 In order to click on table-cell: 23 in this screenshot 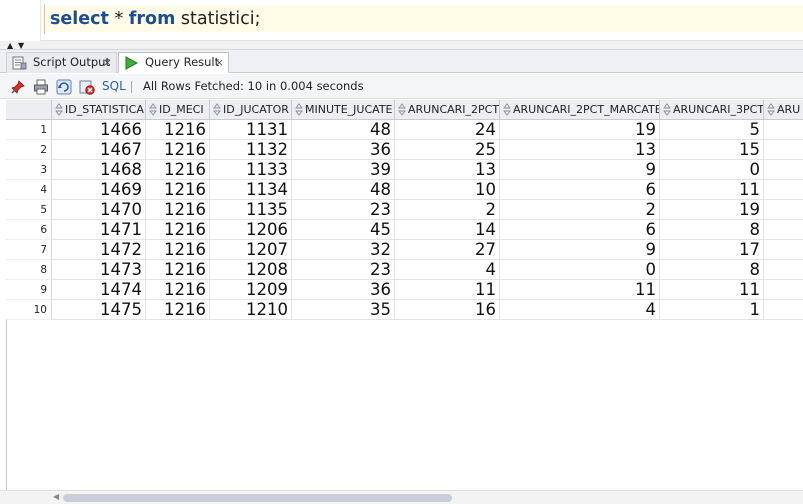, I will do `click(343, 270)`.